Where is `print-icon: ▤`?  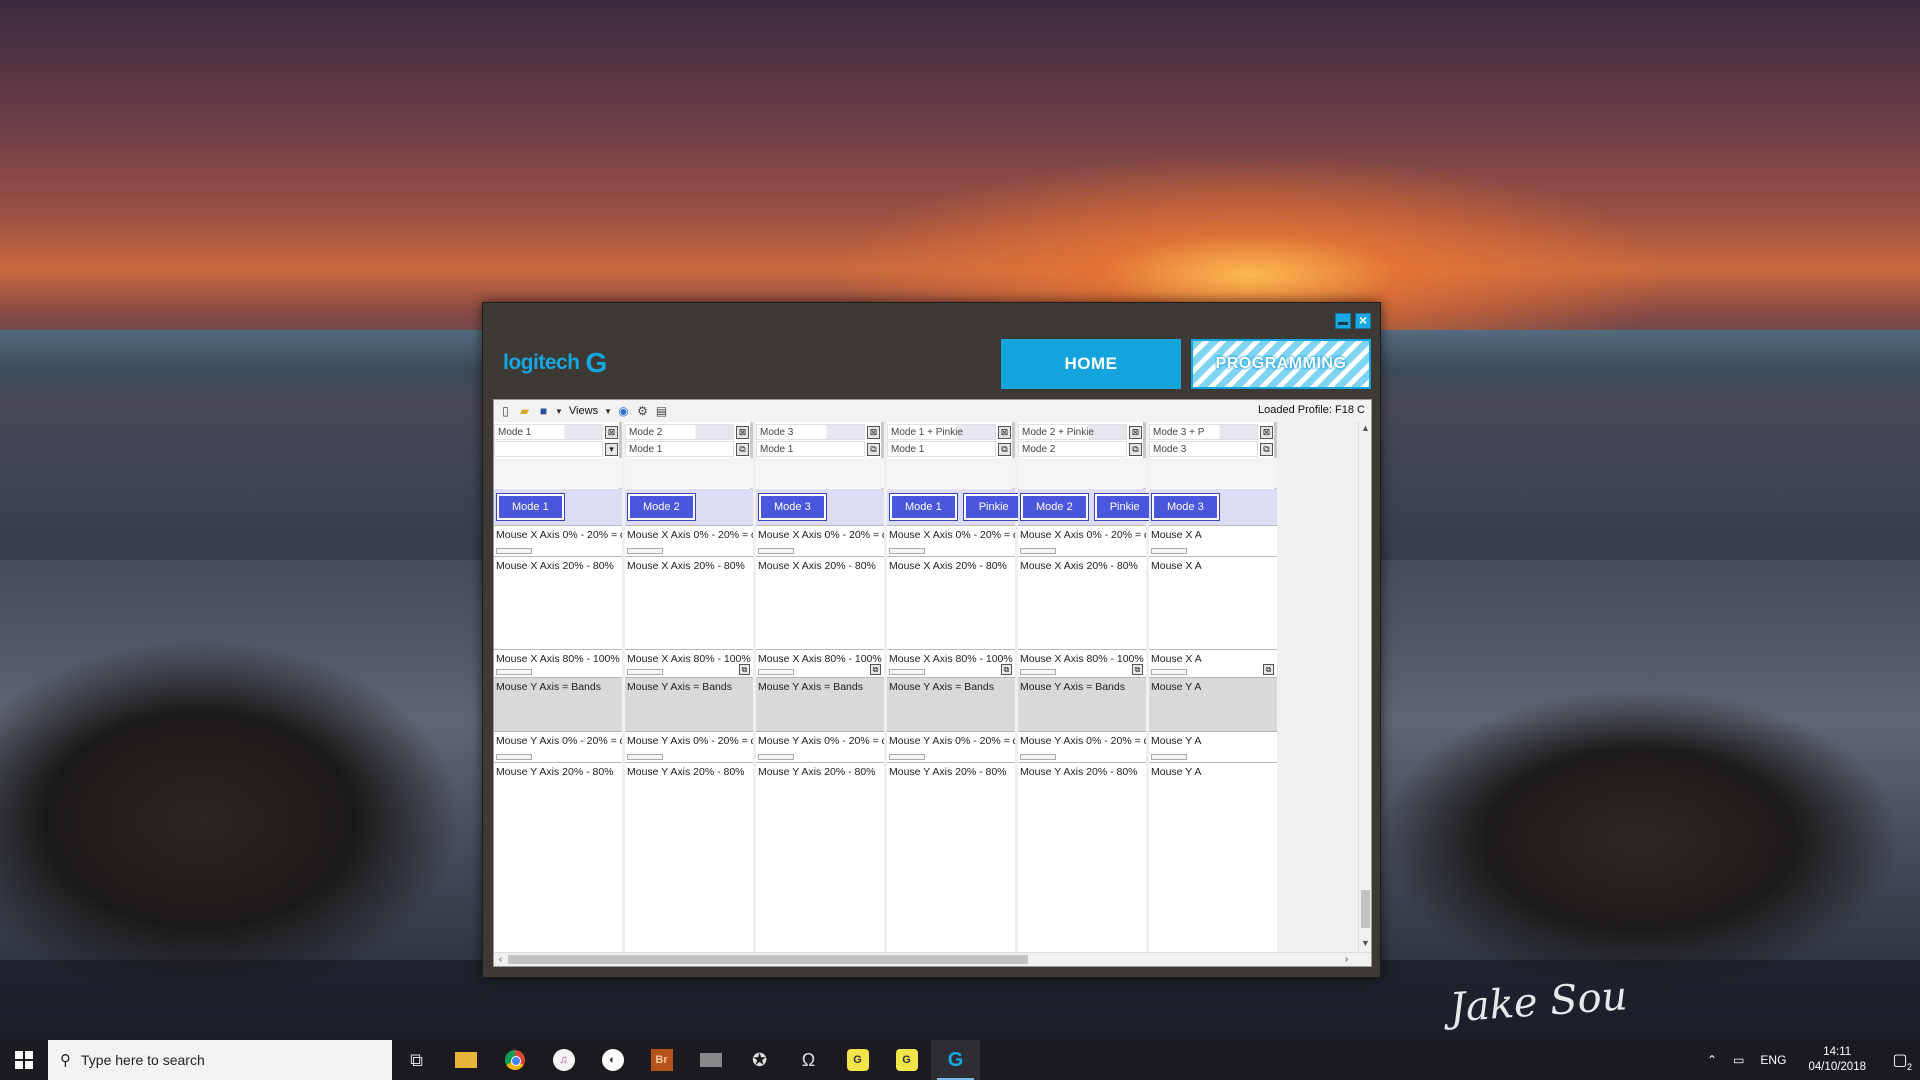
print-icon: ▤ is located at coordinates (661, 411).